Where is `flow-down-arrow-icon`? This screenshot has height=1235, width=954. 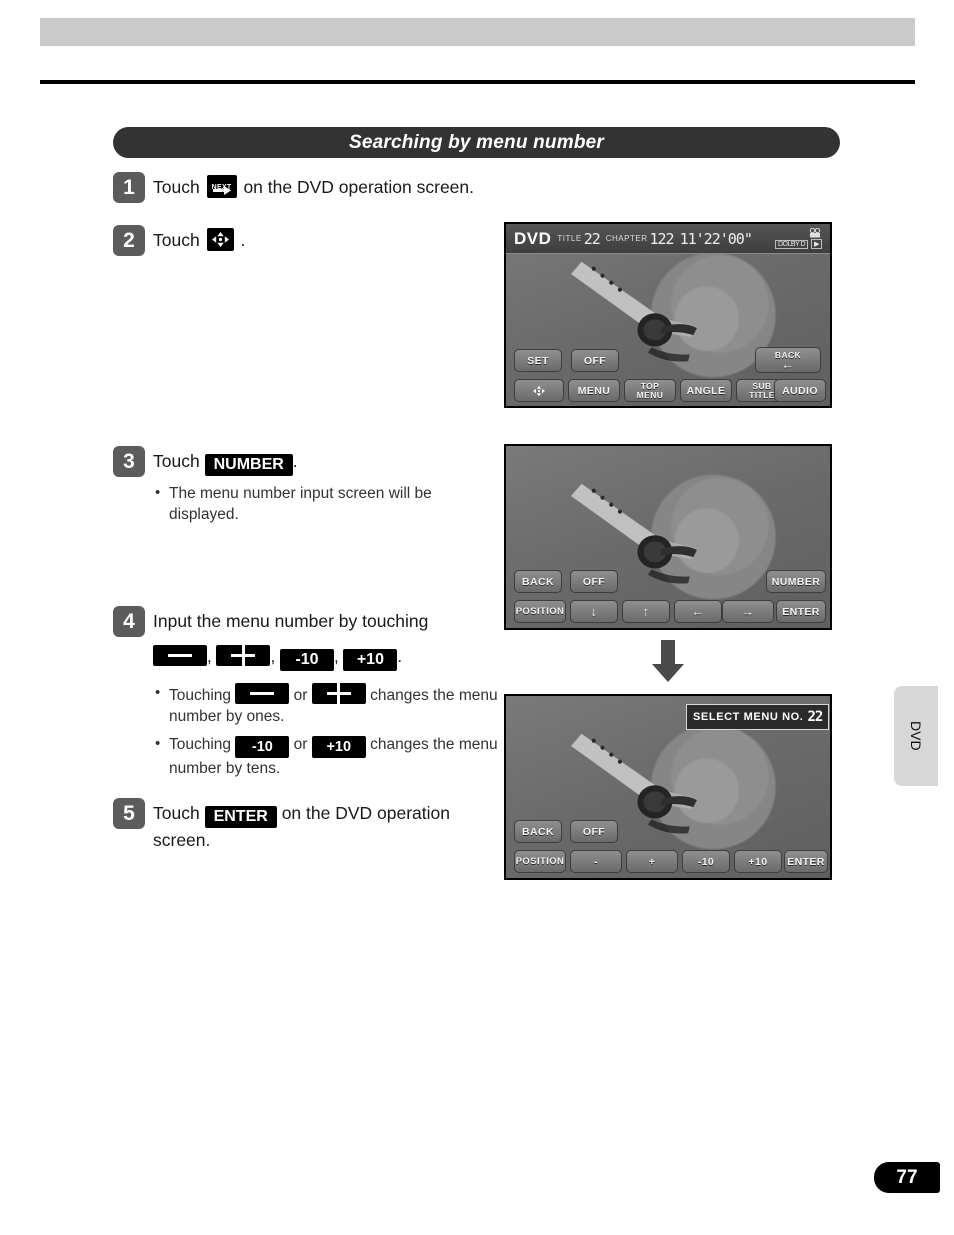 flow-down-arrow-icon is located at coordinates (668, 663).